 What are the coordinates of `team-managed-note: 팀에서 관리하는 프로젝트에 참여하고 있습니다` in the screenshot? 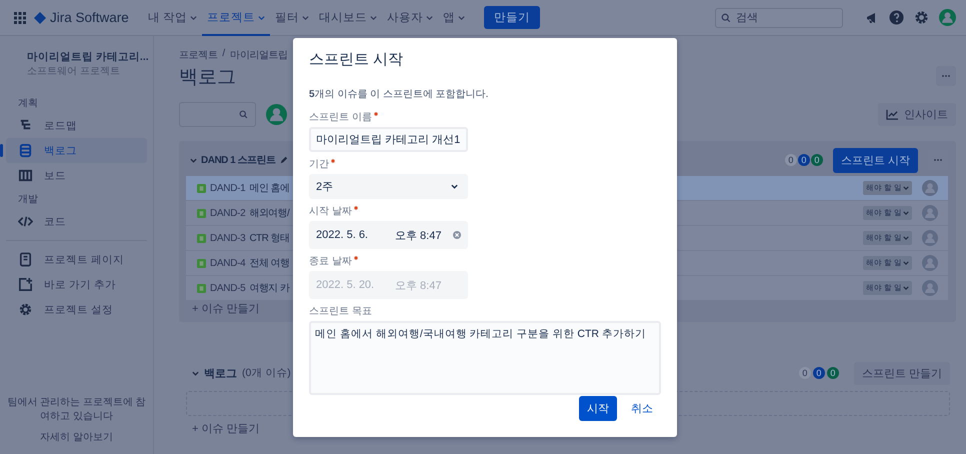 It's located at (76, 409).